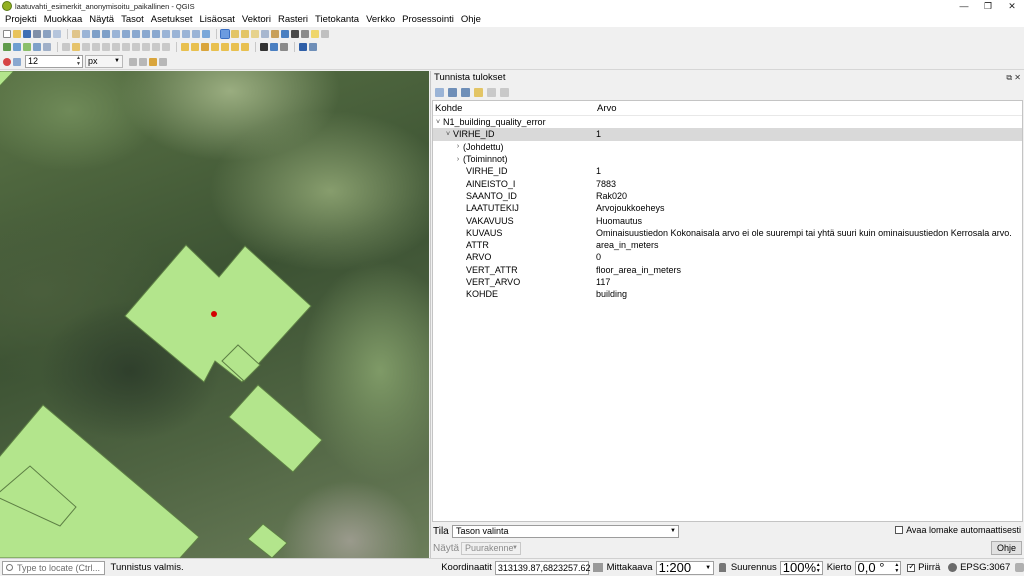 The width and height of the screenshot is (1024, 576). Describe the element at coordinates (116, 33) in the screenshot. I see `zoom-rubberband-icon` at that location.